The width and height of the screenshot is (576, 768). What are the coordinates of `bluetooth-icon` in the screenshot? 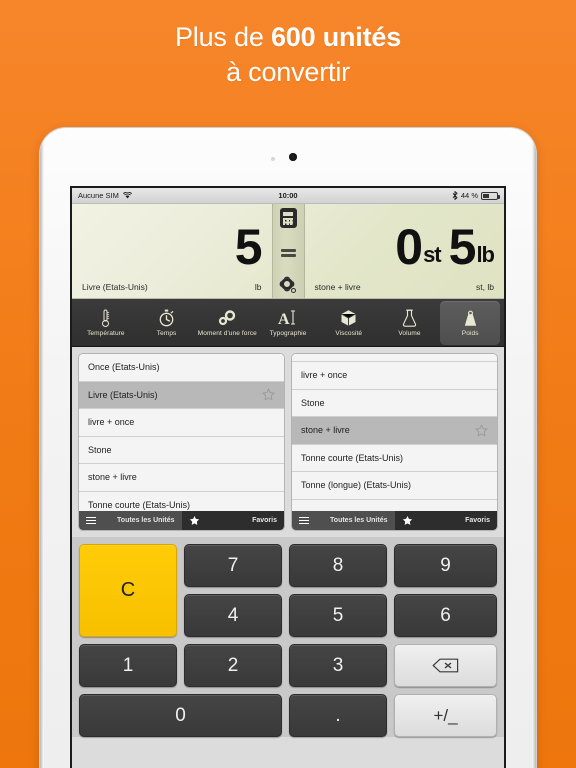 It's located at (455, 195).